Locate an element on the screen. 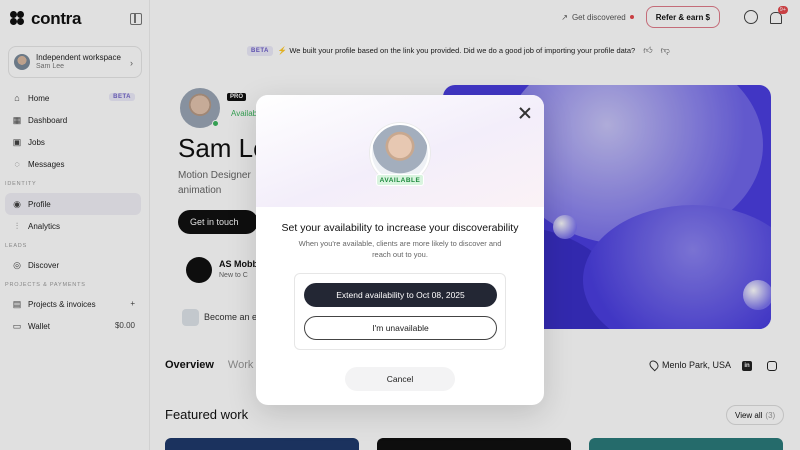  close-icon is located at coordinates (525, 113).